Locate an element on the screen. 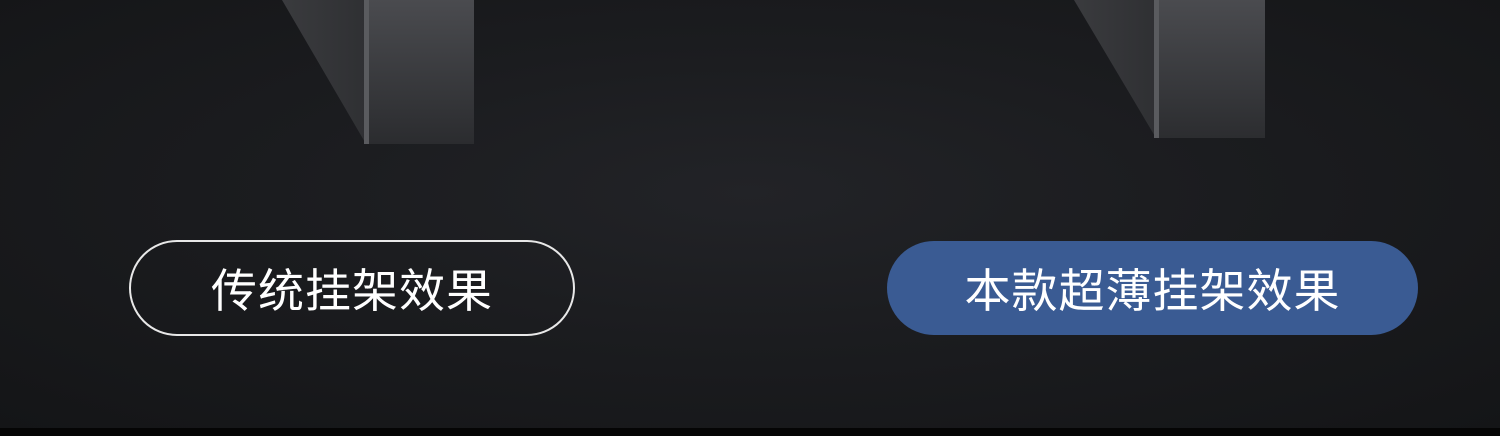  traditional-bracket-label-text: 传统挂架效果 is located at coordinates (352, 291).